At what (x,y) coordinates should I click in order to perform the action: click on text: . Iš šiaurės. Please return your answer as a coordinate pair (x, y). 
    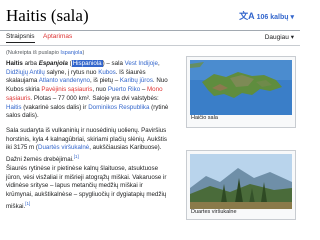
    Looking at the image, I should click on (130, 72).